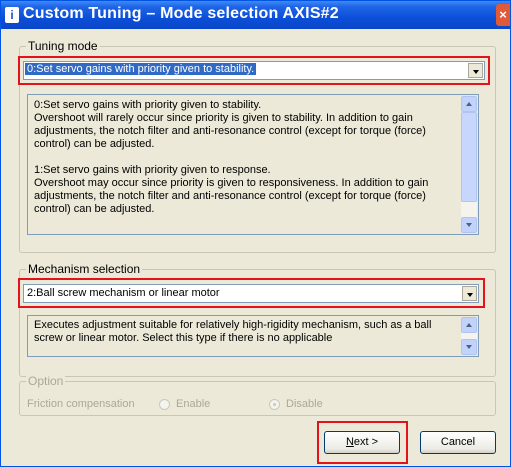 Image resolution: width=511 pixels, height=467 pixels. I want to click on window-title: Custom Tuning – Mode selection AXIS#2, so click(181, 13).